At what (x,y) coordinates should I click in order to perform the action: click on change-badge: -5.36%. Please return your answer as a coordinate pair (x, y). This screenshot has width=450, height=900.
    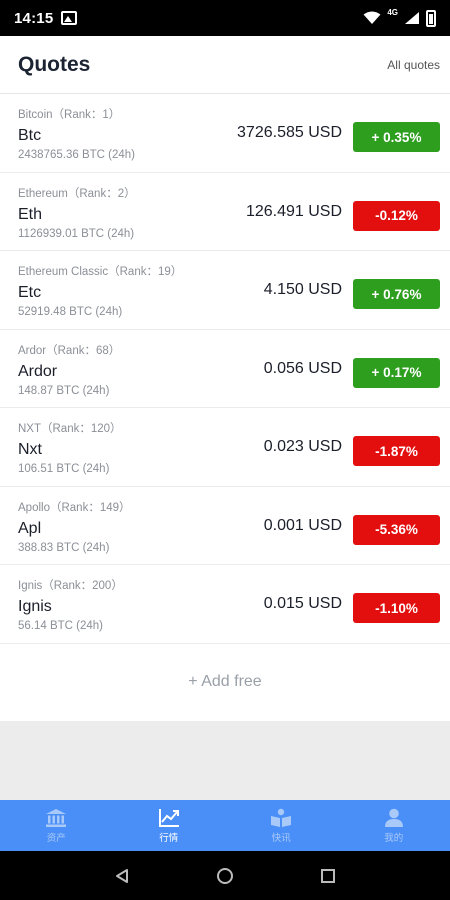
    Looking at the image, I should click on (396, 529).